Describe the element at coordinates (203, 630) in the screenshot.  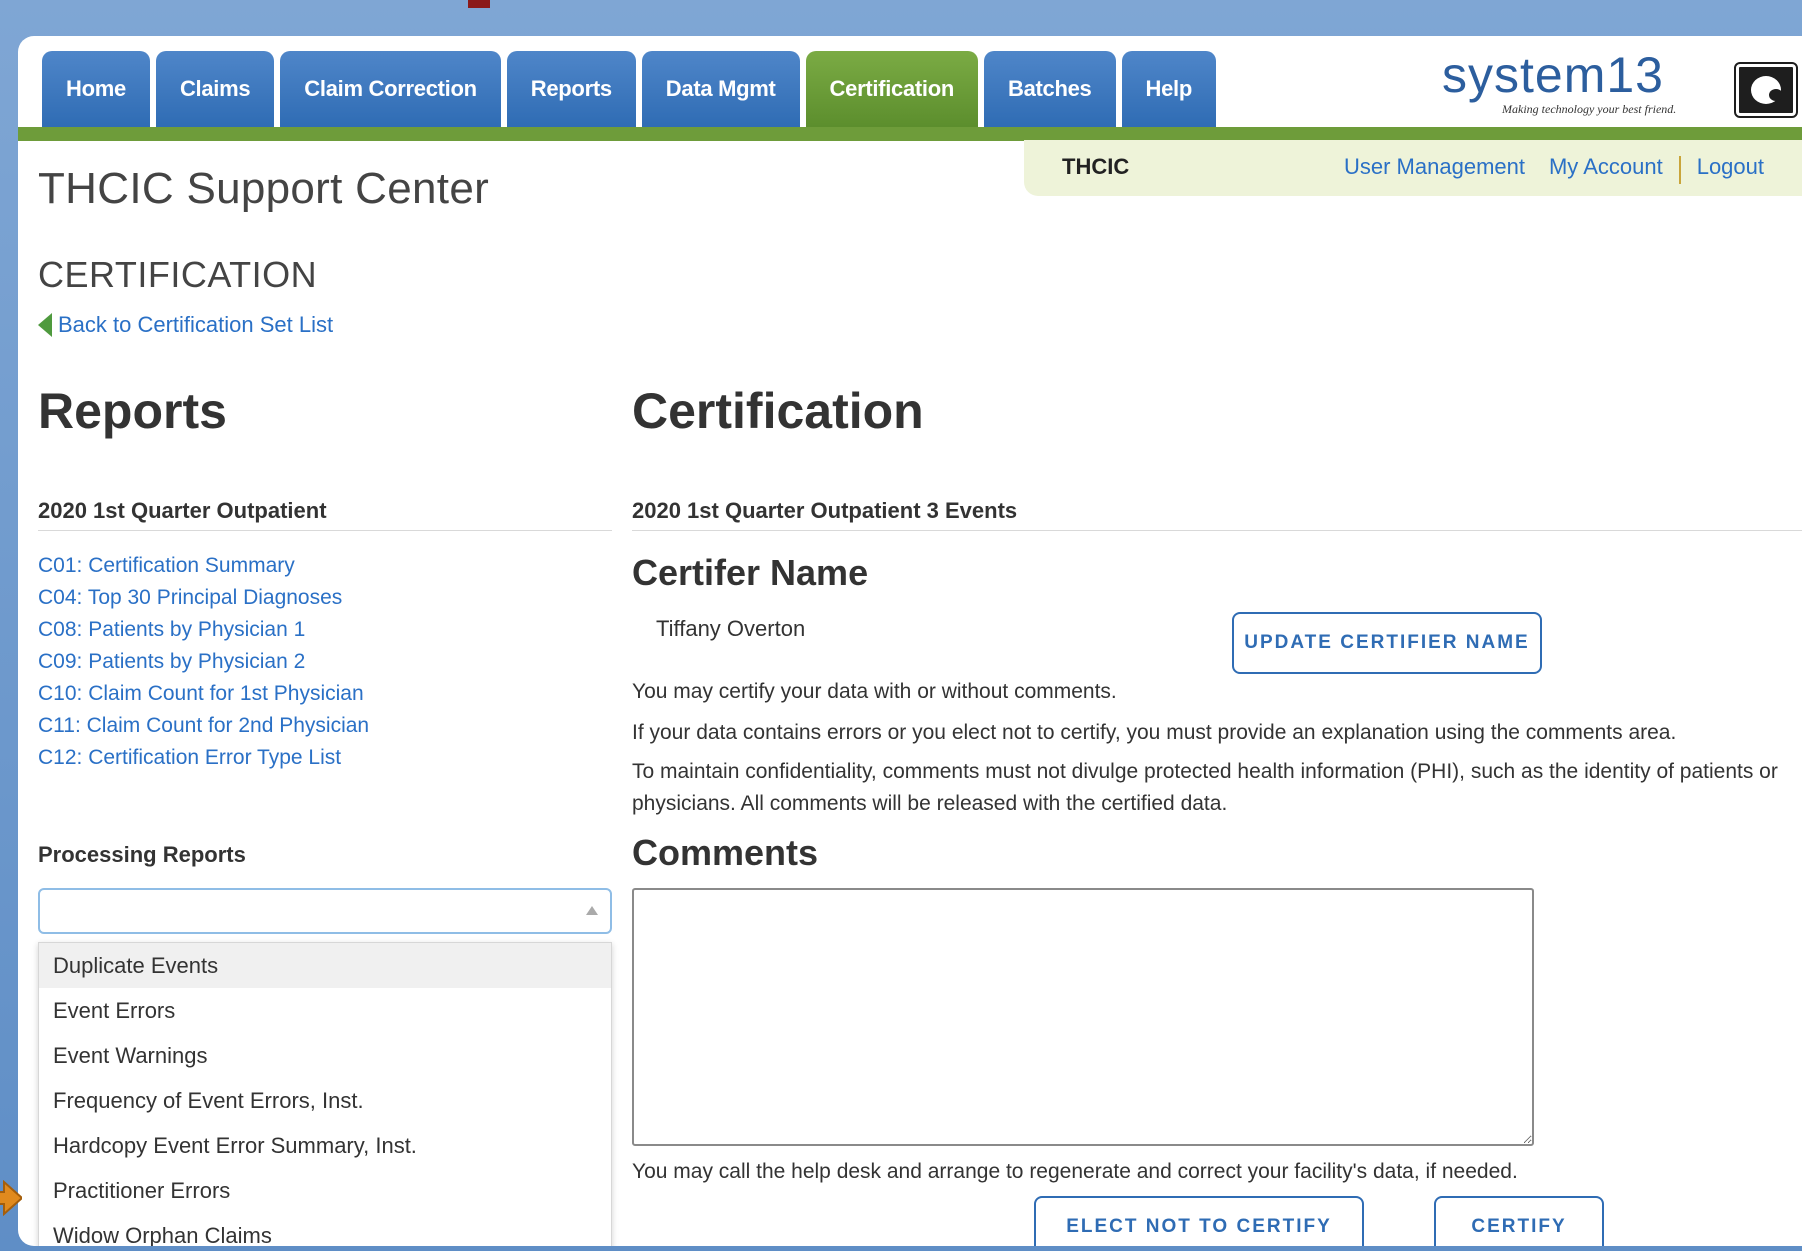
I see `report-link-c08: C08: Patients by Physician 1` at that location.